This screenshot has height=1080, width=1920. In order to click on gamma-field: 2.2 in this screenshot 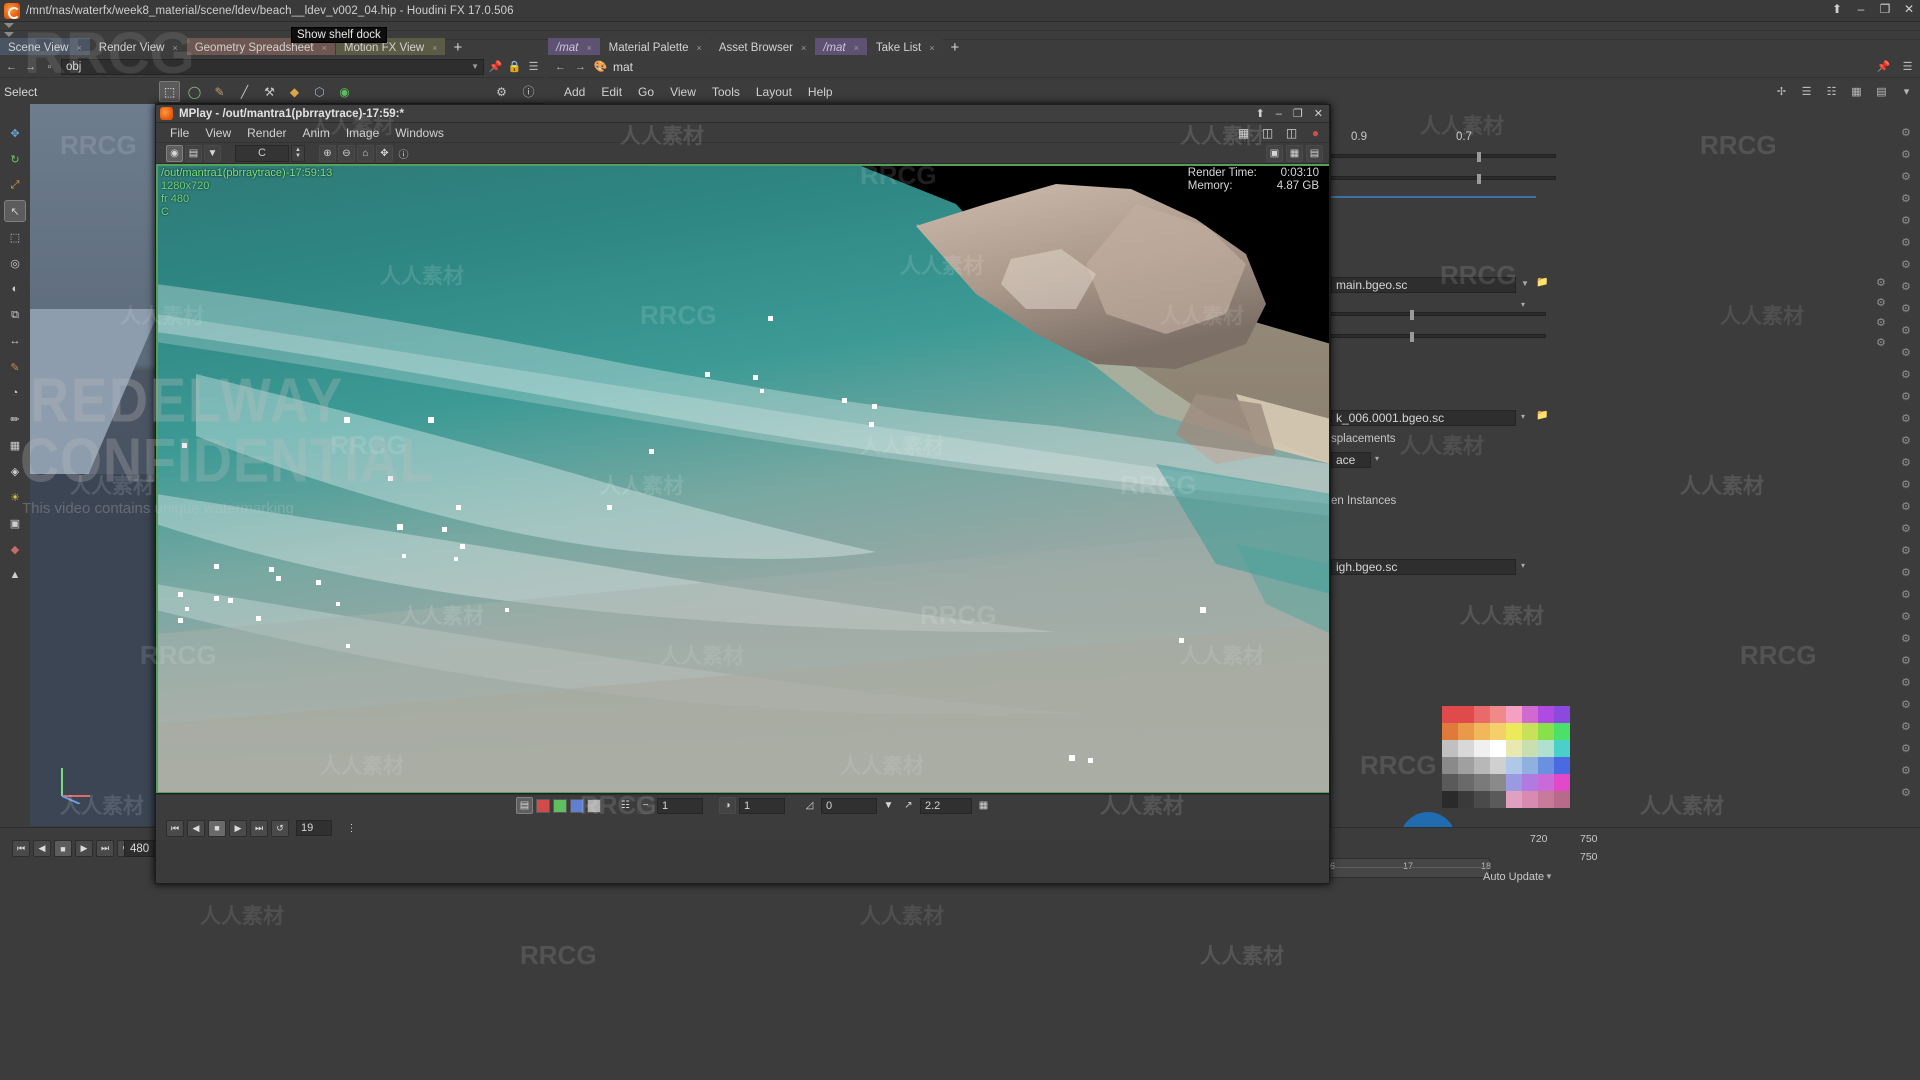, I will do `click(946, 805)`.